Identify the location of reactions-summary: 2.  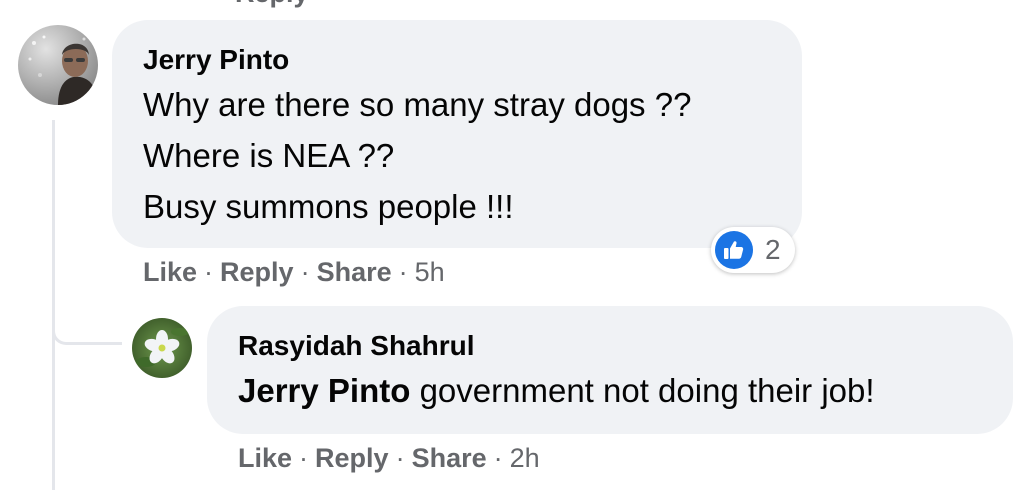
(753, 250).